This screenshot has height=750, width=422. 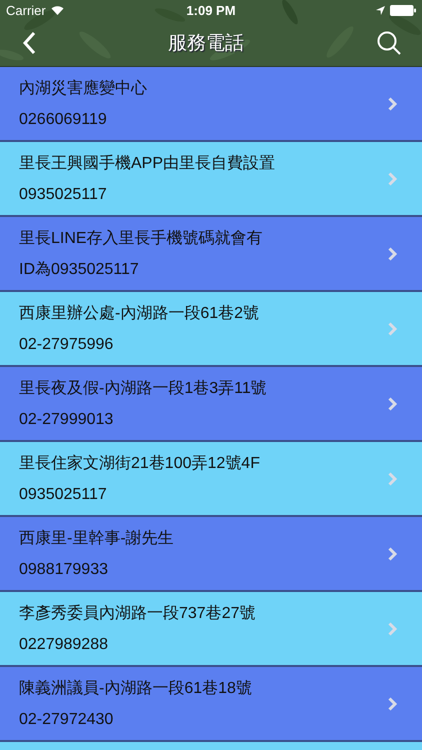 What do you see at coordinates (139, 313) in the screenshot?
I see `contact-name: 西康里辦公處-內湖路一段61巷2號` at bounding box center [139, 313].